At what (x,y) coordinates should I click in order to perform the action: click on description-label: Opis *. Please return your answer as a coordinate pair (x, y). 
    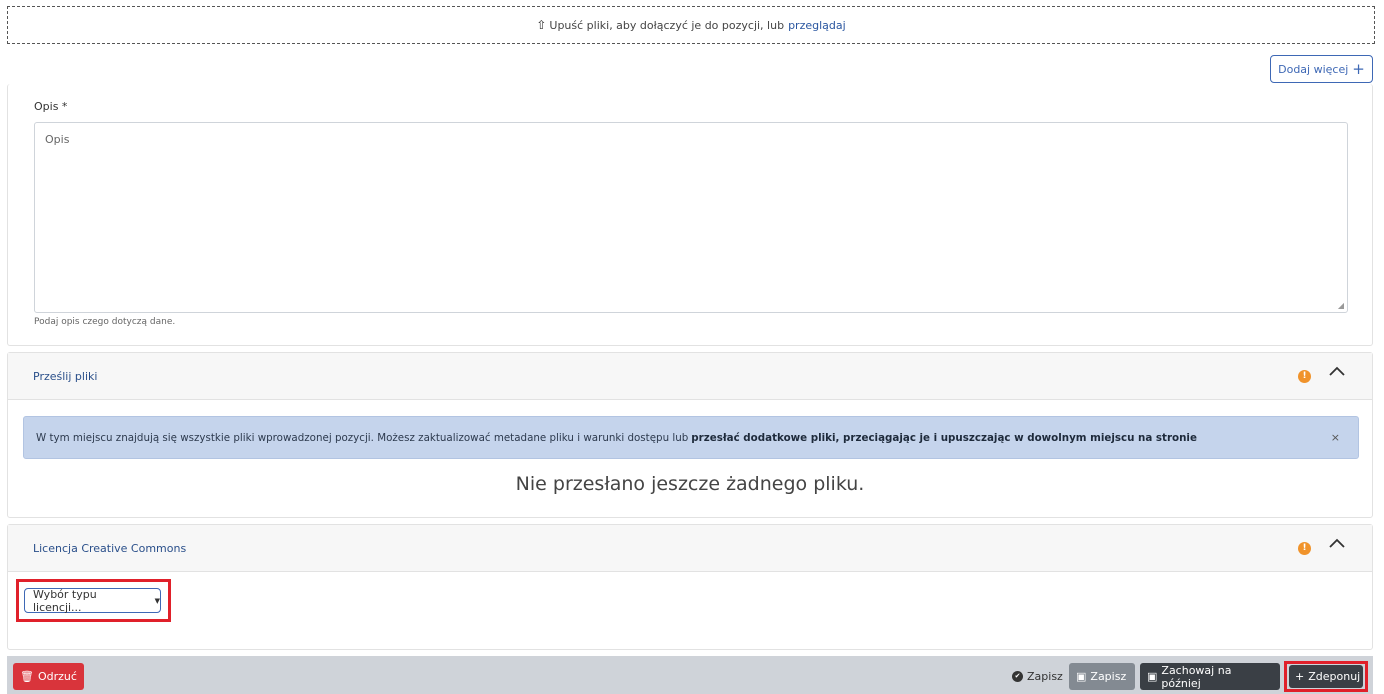
    Looking at the image, I should click on (51, 106).